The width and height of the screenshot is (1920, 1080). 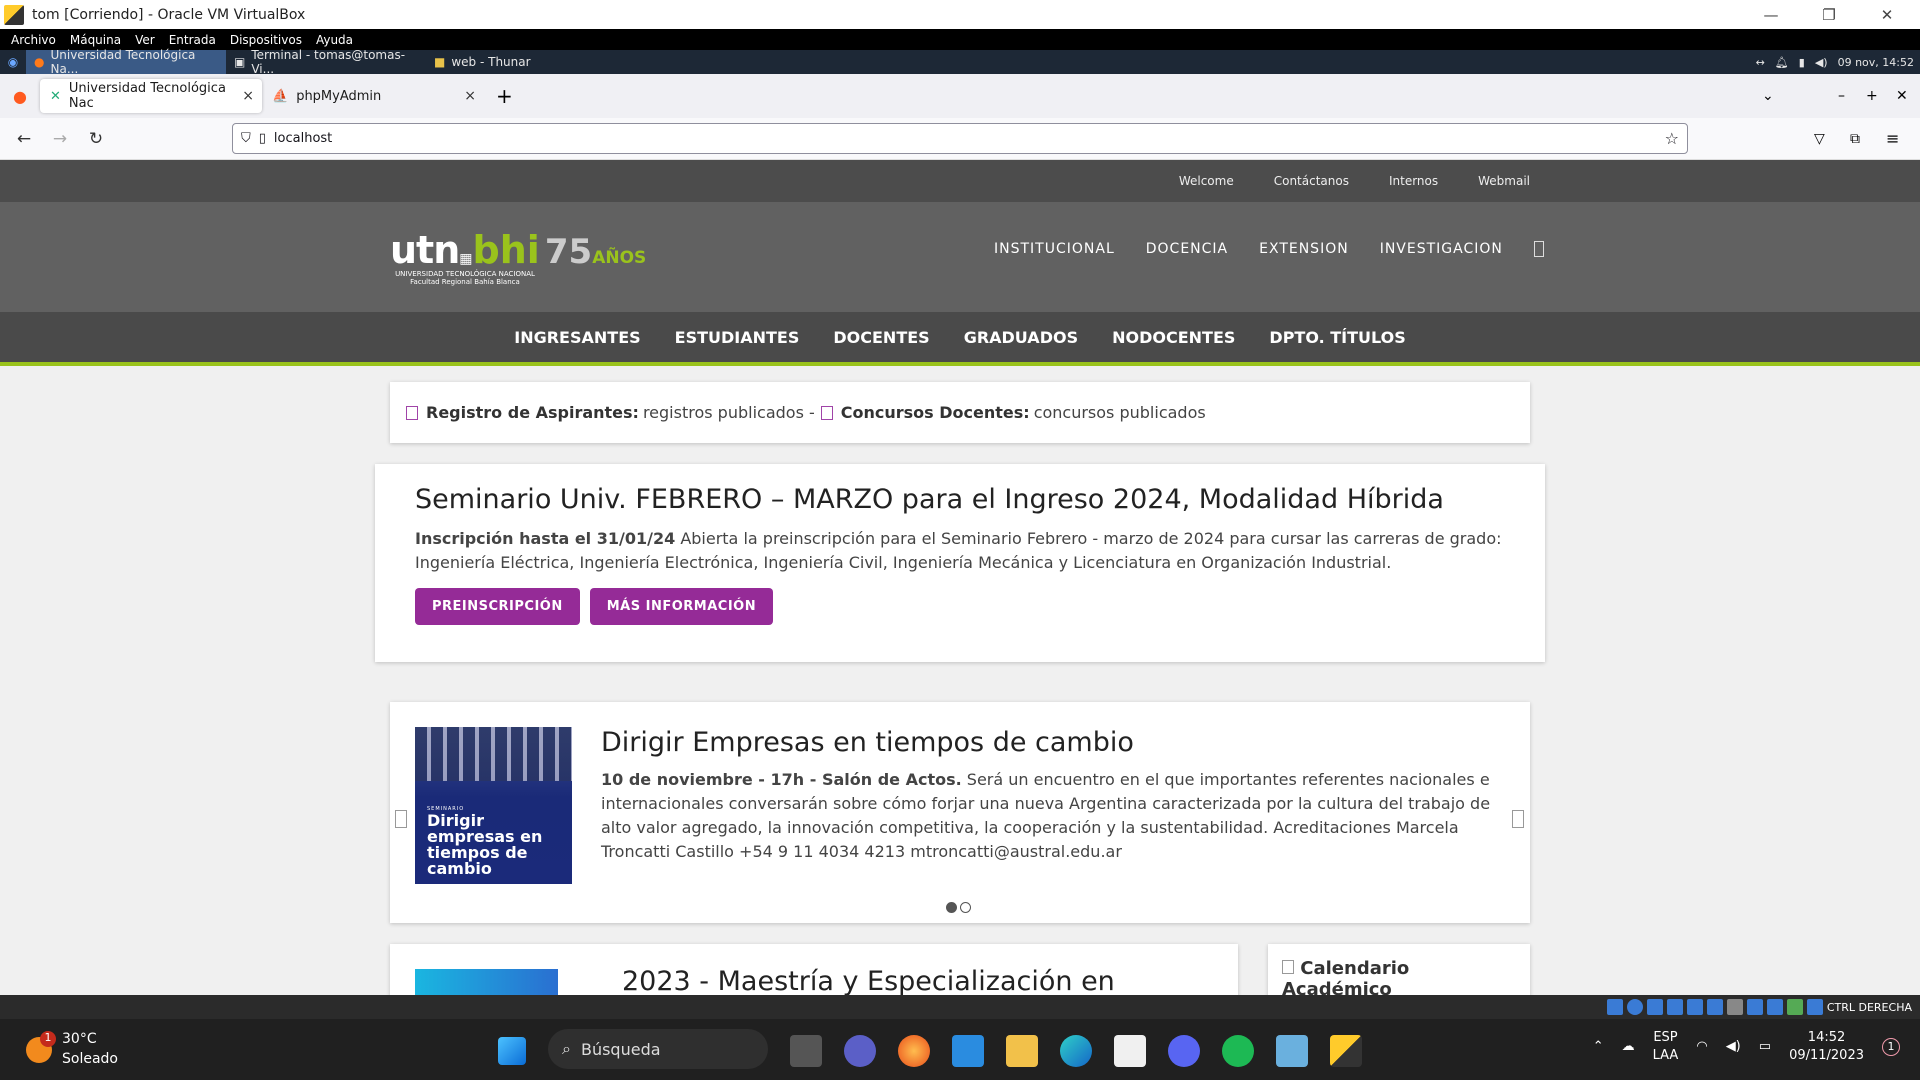 What do you see at coordinates (1819, 139) in the screenshot?
I see `pocket-icon: ▽` at bounding box center [1819, 139].